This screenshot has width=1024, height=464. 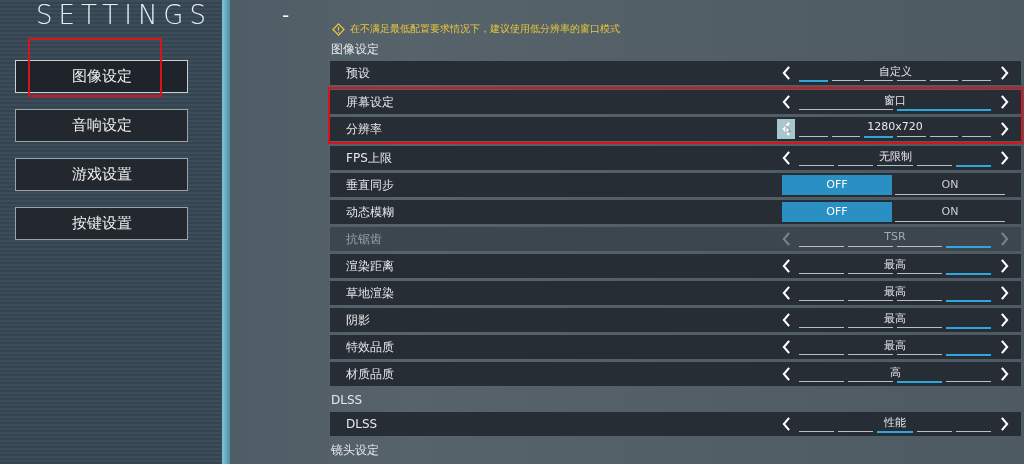 What do you see at coordinates (895, 372) in the screenshot?
I see `setting-value: 高` at bounding box center [895, 372].